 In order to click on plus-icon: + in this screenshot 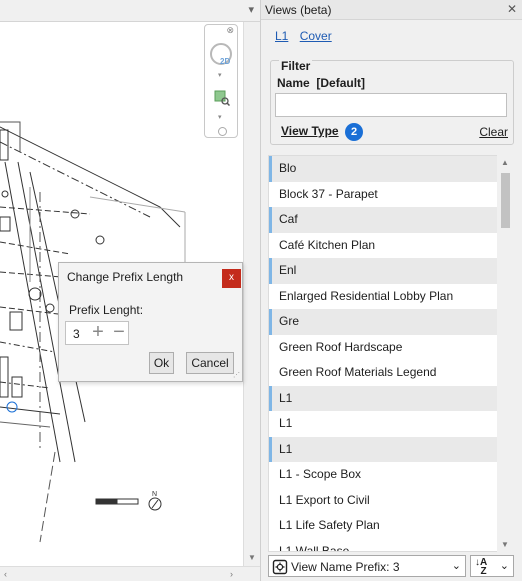, I will do `click(98, 332)`.